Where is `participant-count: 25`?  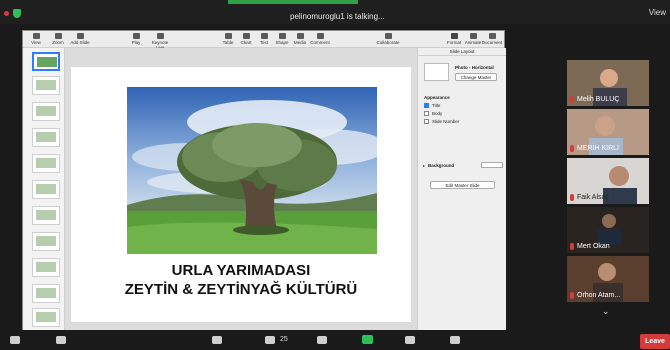
participant-count: 25 is located at coordinates (284, 339).